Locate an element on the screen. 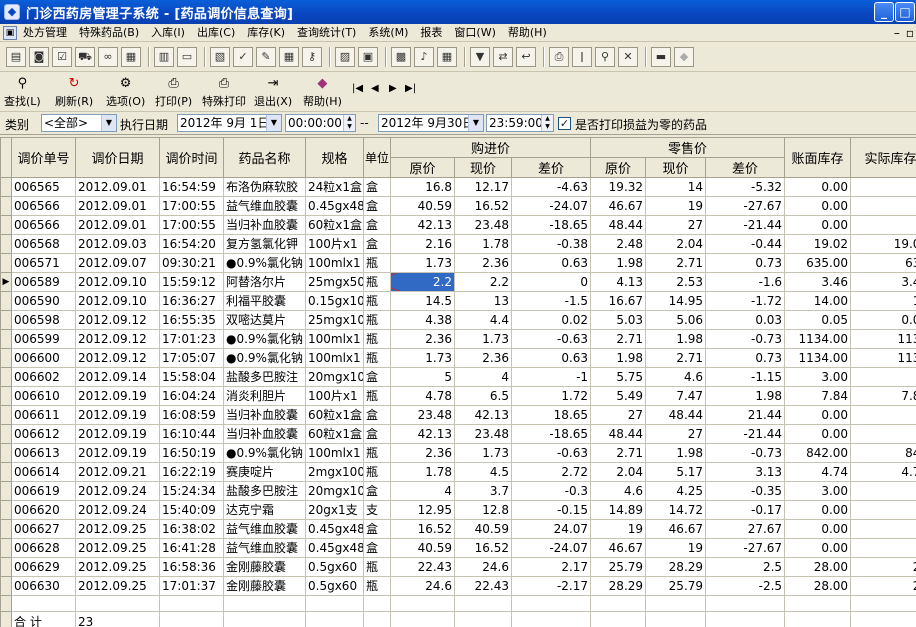  cell-time: 16:55:35 is located at coordinates (191, 320).